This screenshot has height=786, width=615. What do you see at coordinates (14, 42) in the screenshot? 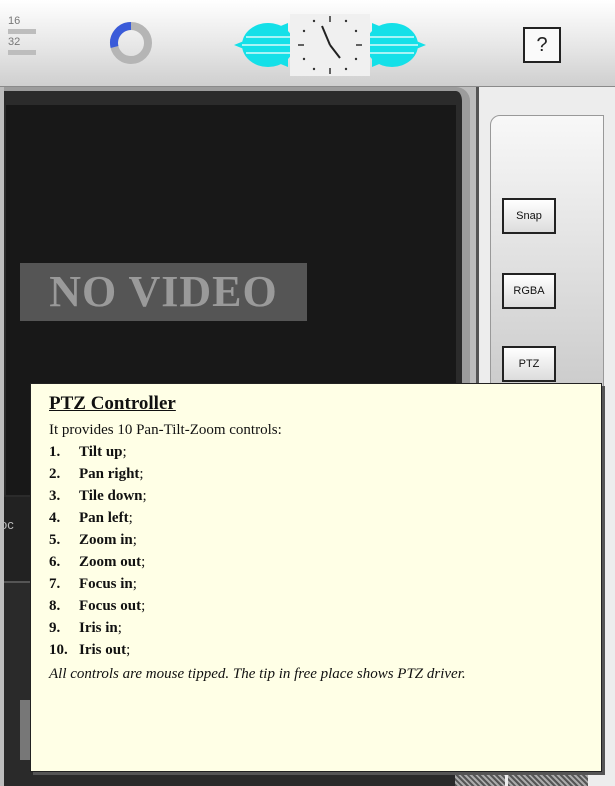
I see `resolution-bottom-value: 32` at bounding box center [14, 42].